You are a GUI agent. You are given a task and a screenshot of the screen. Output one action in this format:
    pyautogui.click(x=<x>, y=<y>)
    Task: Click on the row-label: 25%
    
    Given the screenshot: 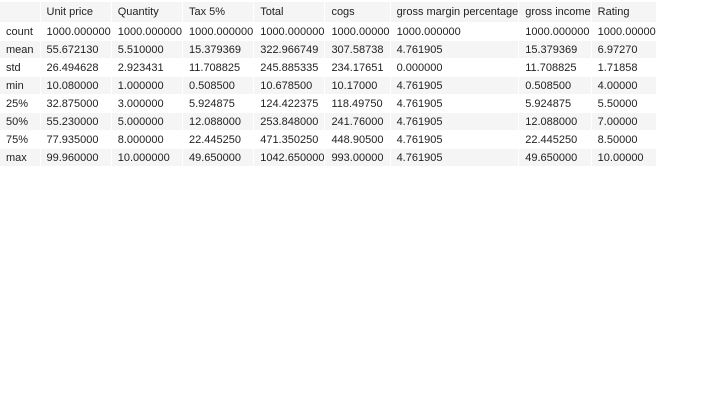 What is the action you would take?
    pyautogui.click(x=20, y=103)
    